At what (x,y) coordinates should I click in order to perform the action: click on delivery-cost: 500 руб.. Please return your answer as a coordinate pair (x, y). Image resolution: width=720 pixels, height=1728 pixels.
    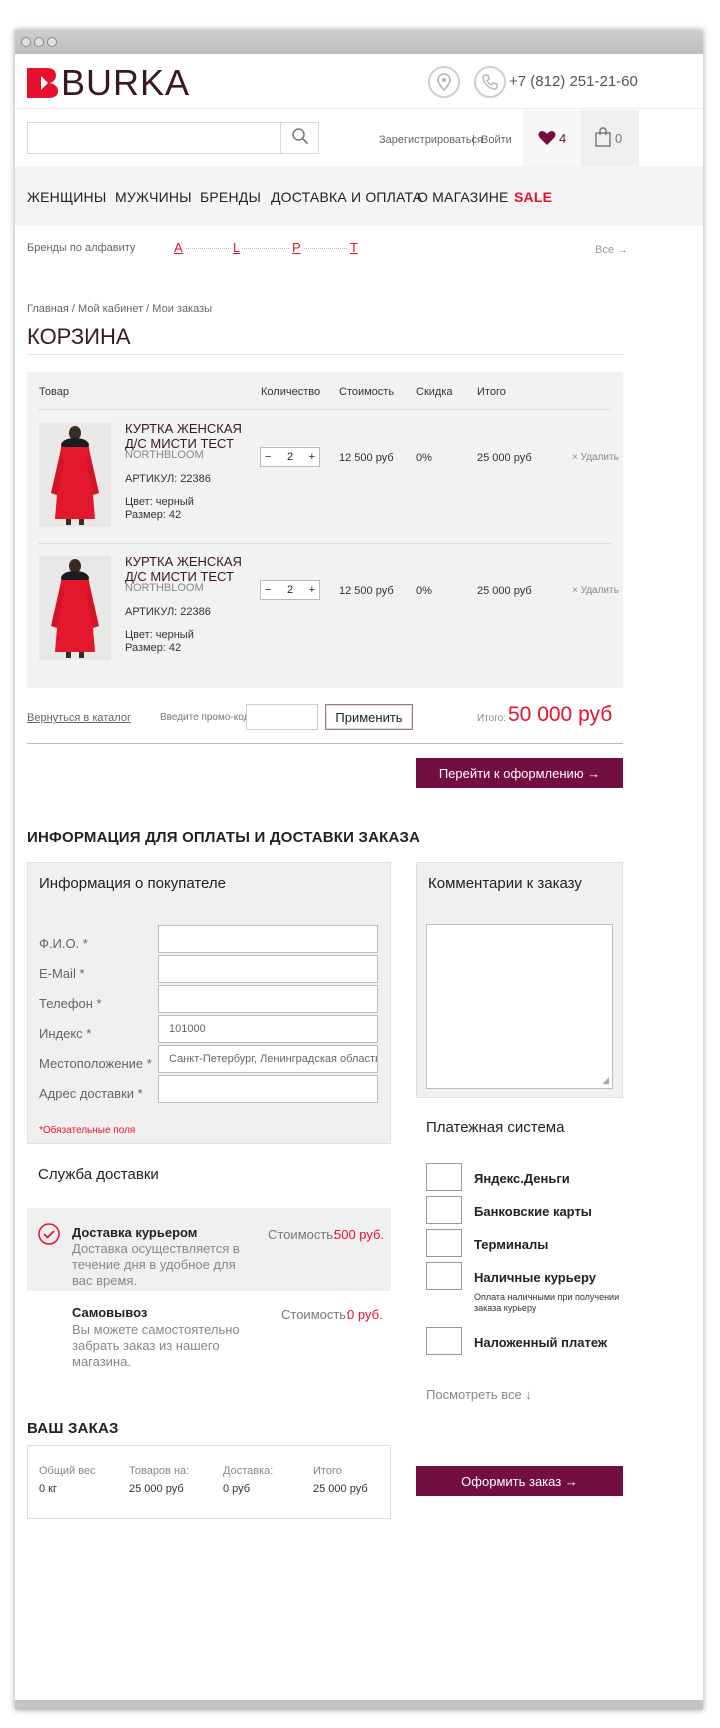
    Looking at the image, I should click on (359, 1234).